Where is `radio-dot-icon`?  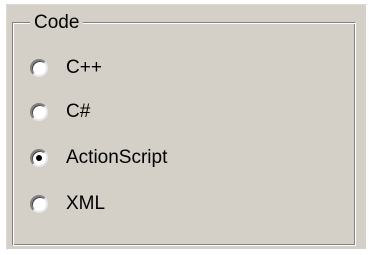 radio-dot-icon is located at coordinates (39, 158).